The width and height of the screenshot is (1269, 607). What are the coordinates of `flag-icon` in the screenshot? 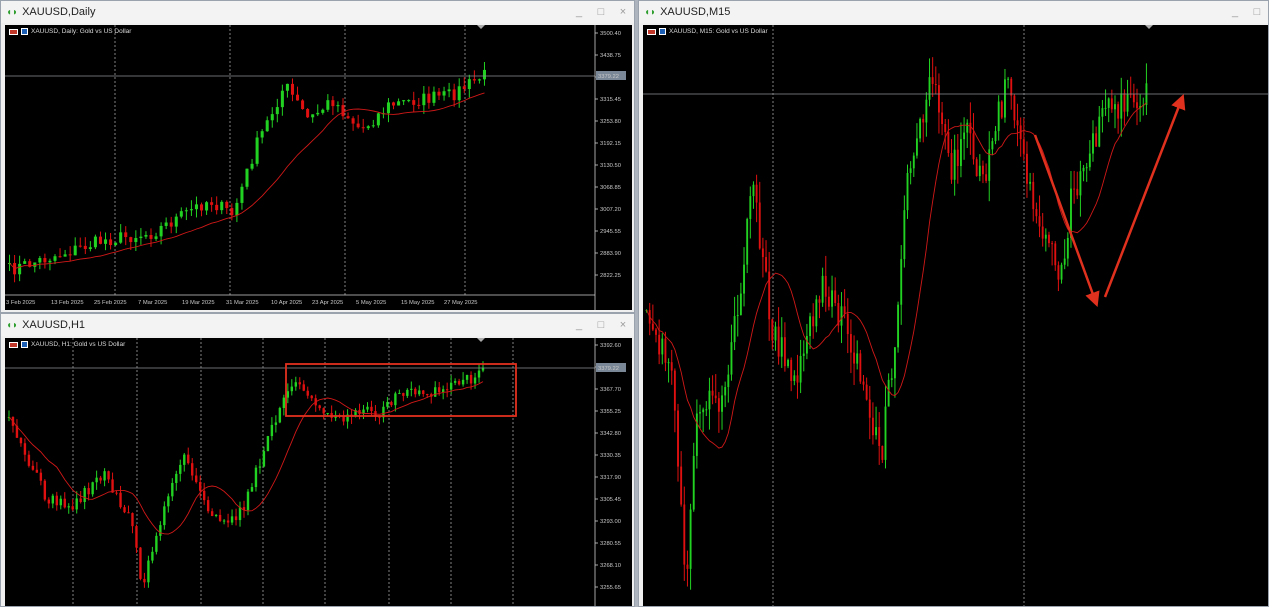 It's located at (651, 31).